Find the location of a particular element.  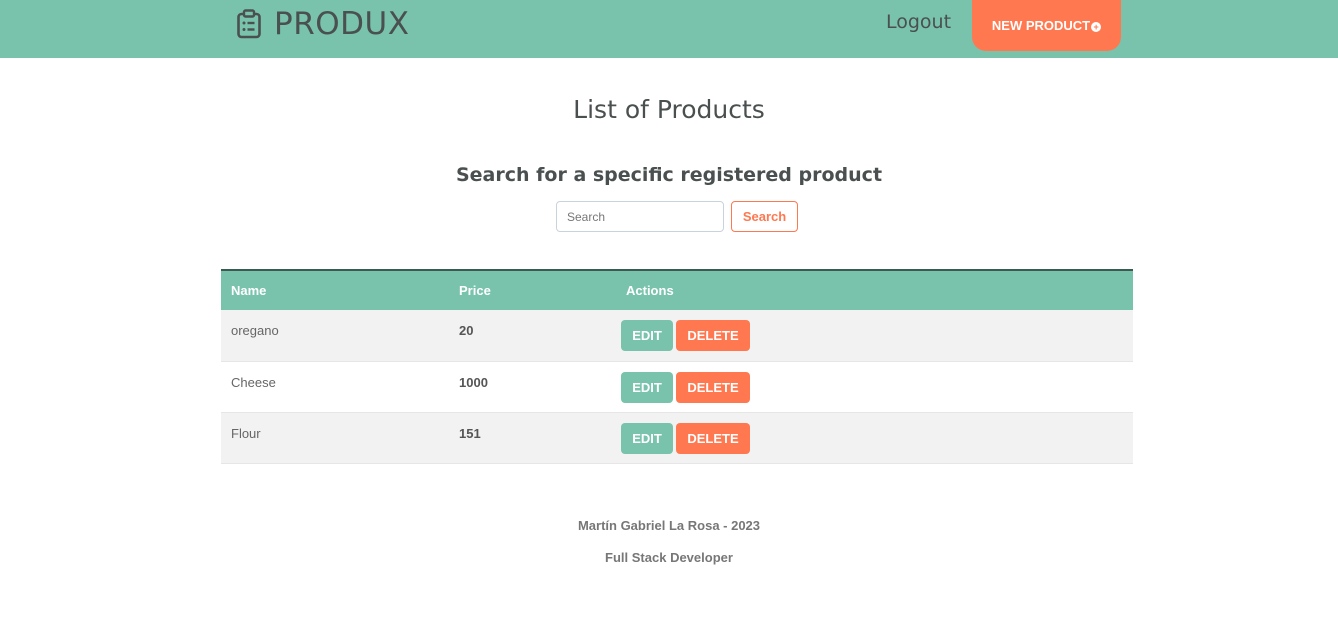

new-product-button: NEW PRODUCT + is located at coordinates (1046, 25).